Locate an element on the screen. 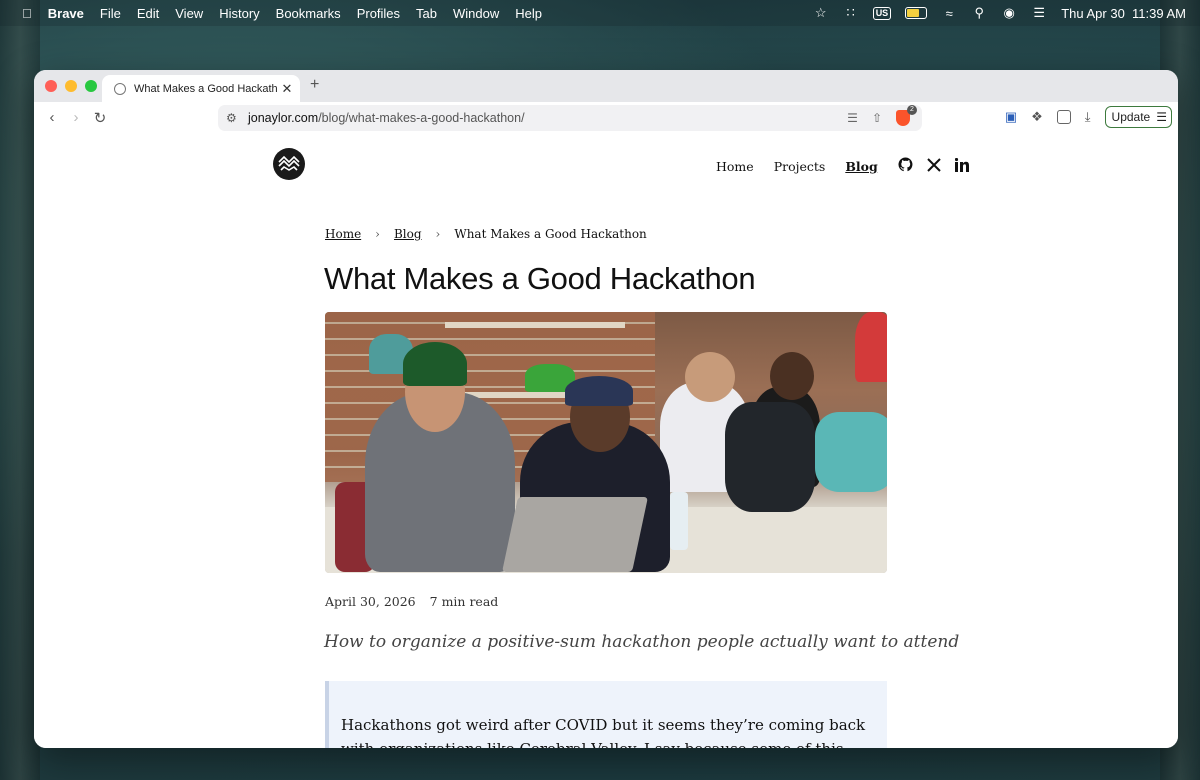 The height and width of the screenshot is (780, 1200). extension-icon: ▣ is located at coordinates (1011, 117).